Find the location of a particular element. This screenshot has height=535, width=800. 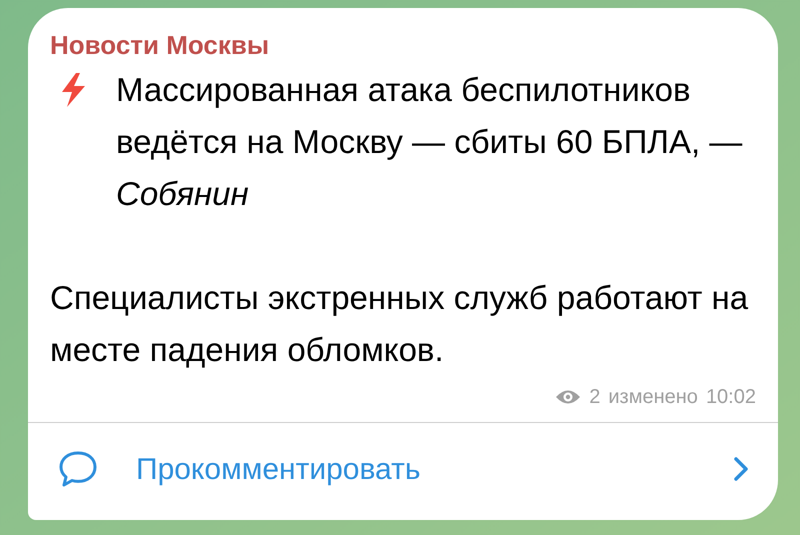

view-count: 2 is located at coordinates (594, 397).